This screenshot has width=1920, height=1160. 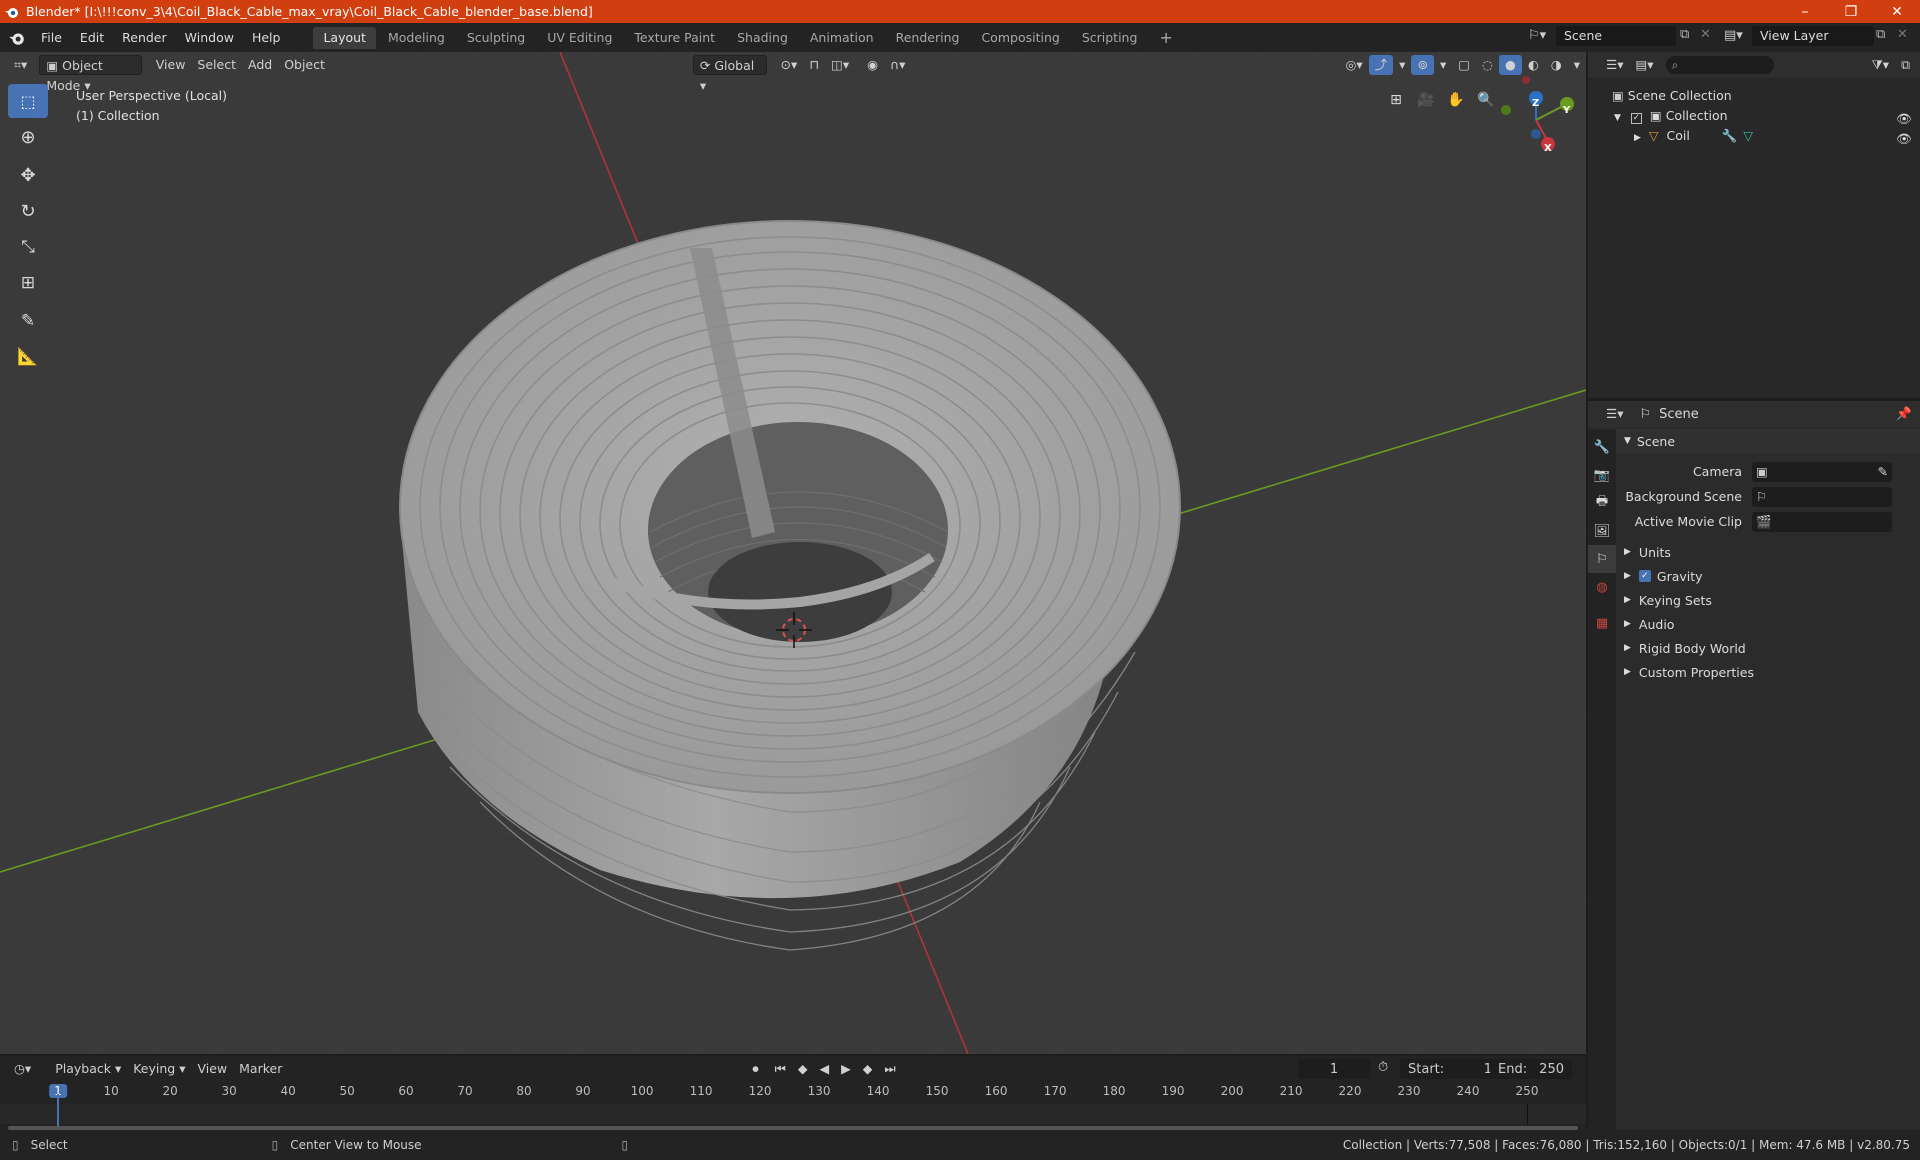 I want to click on mode-selector: ▣ Object Mode ▾, so click(x=90, y=74).